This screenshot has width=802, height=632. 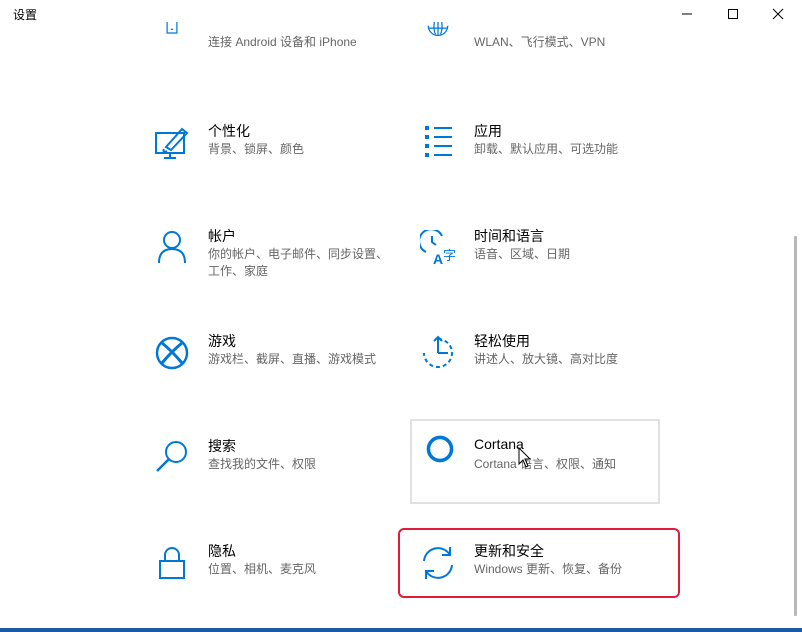 What do you see at coordinates (229, 131) in the screenshot?
I see `tile-title: 个性化` at bounding box center [229, 131].